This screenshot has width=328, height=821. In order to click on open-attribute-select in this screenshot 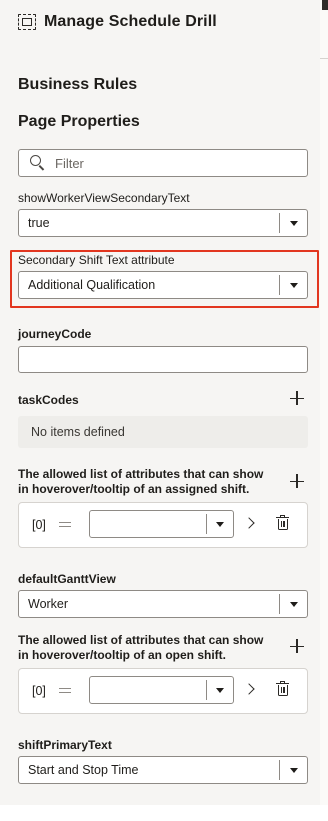, I will do `click(161, 690)`.